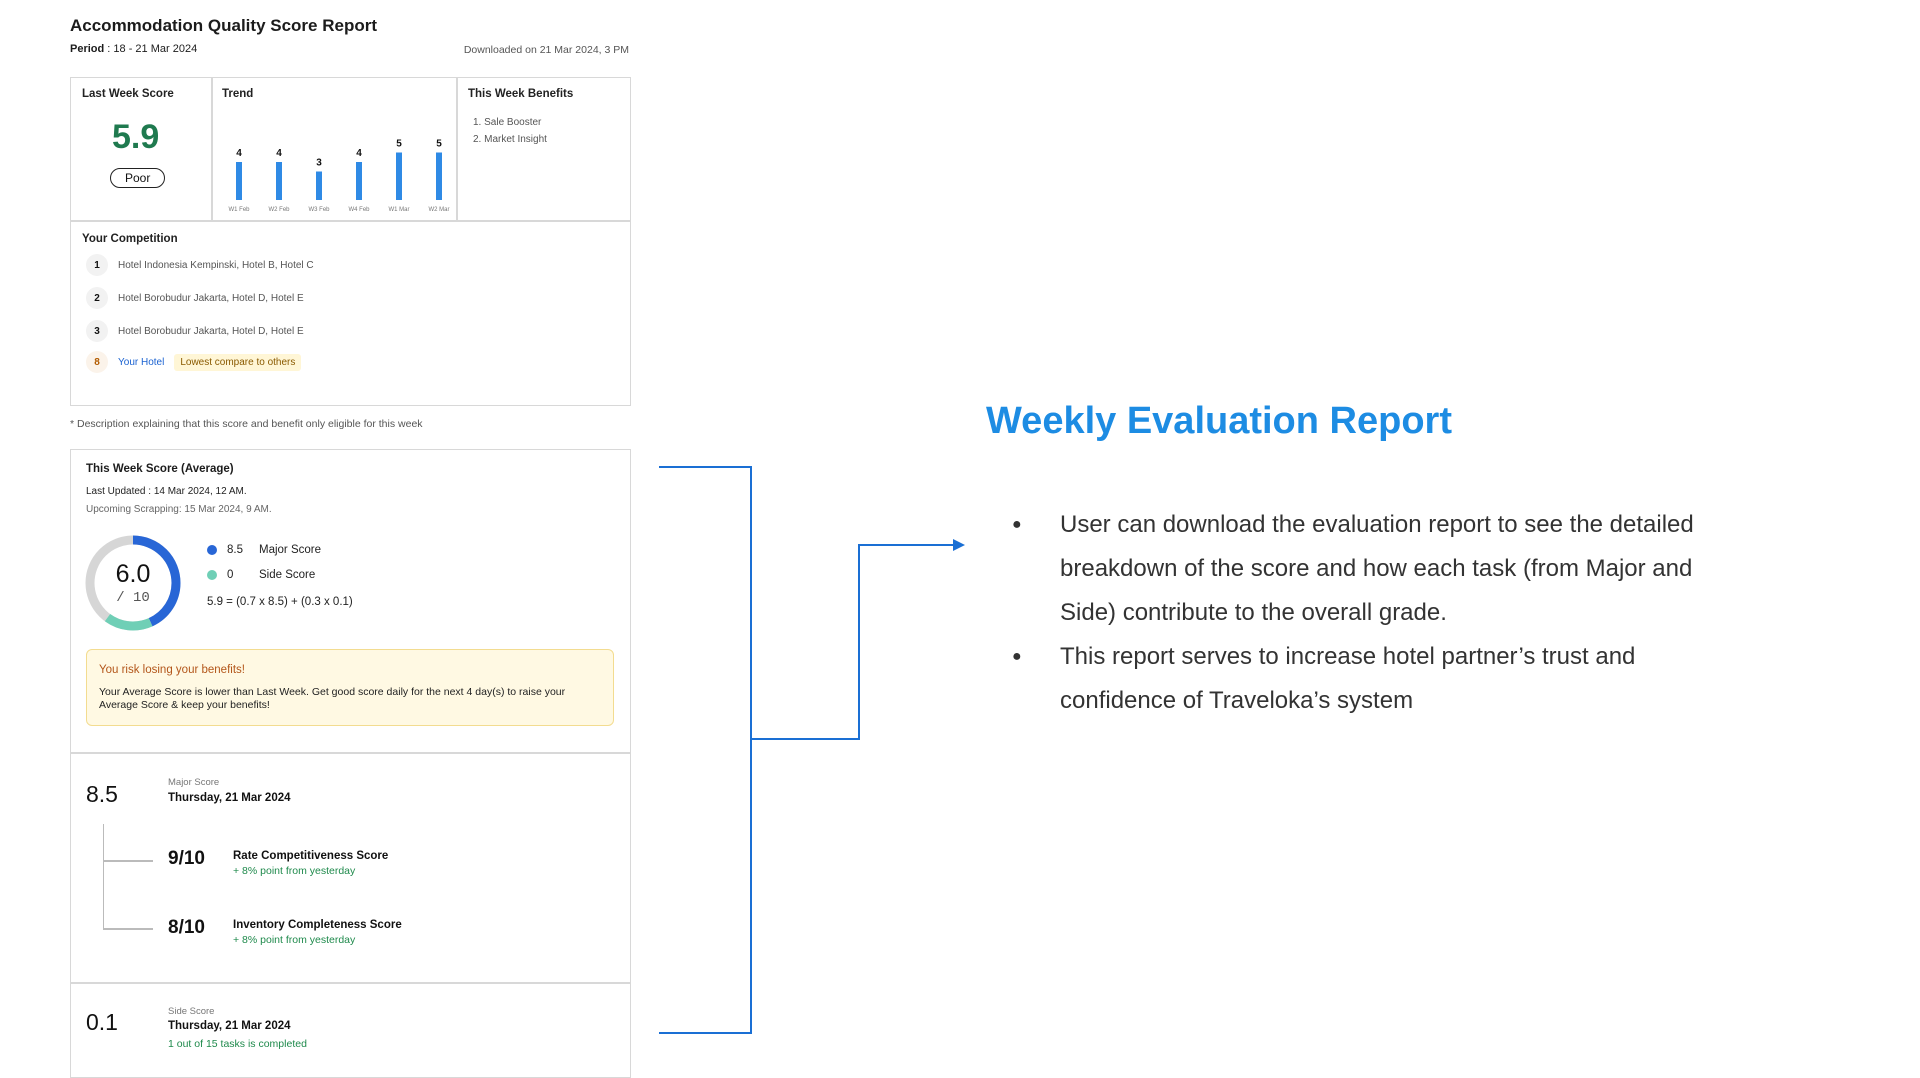 The image size is (1920, 1078). What do you see at coordinates (319, 163) in the screenshot?
I see `trend-value-label: 3` at bounding box center [319, 163].